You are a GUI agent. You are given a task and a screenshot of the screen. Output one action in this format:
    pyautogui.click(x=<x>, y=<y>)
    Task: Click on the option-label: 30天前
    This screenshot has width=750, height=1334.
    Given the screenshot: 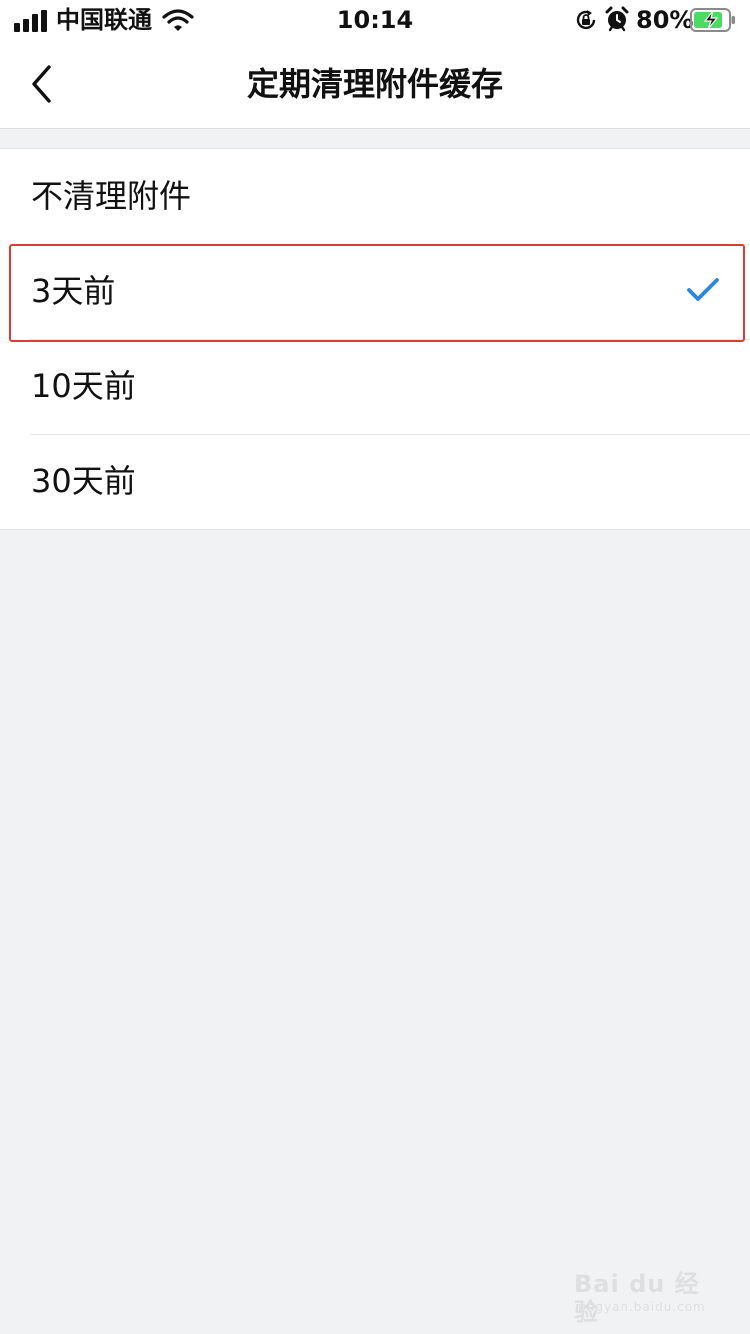 What is the action you would take?
    pyautogui.click(x=83, y=481)
    